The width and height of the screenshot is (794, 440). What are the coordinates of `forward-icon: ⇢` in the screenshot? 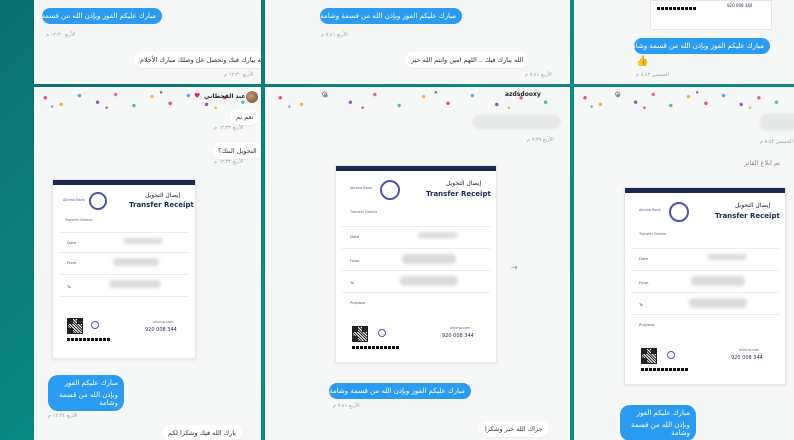 It's located at (514, 267).